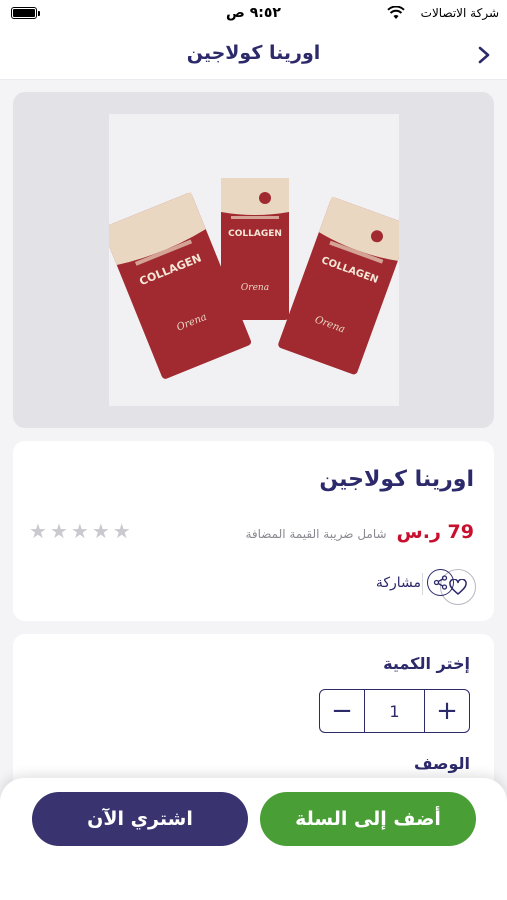  I want to click on quantity-label: إختر الكمية, so click(426, 663).